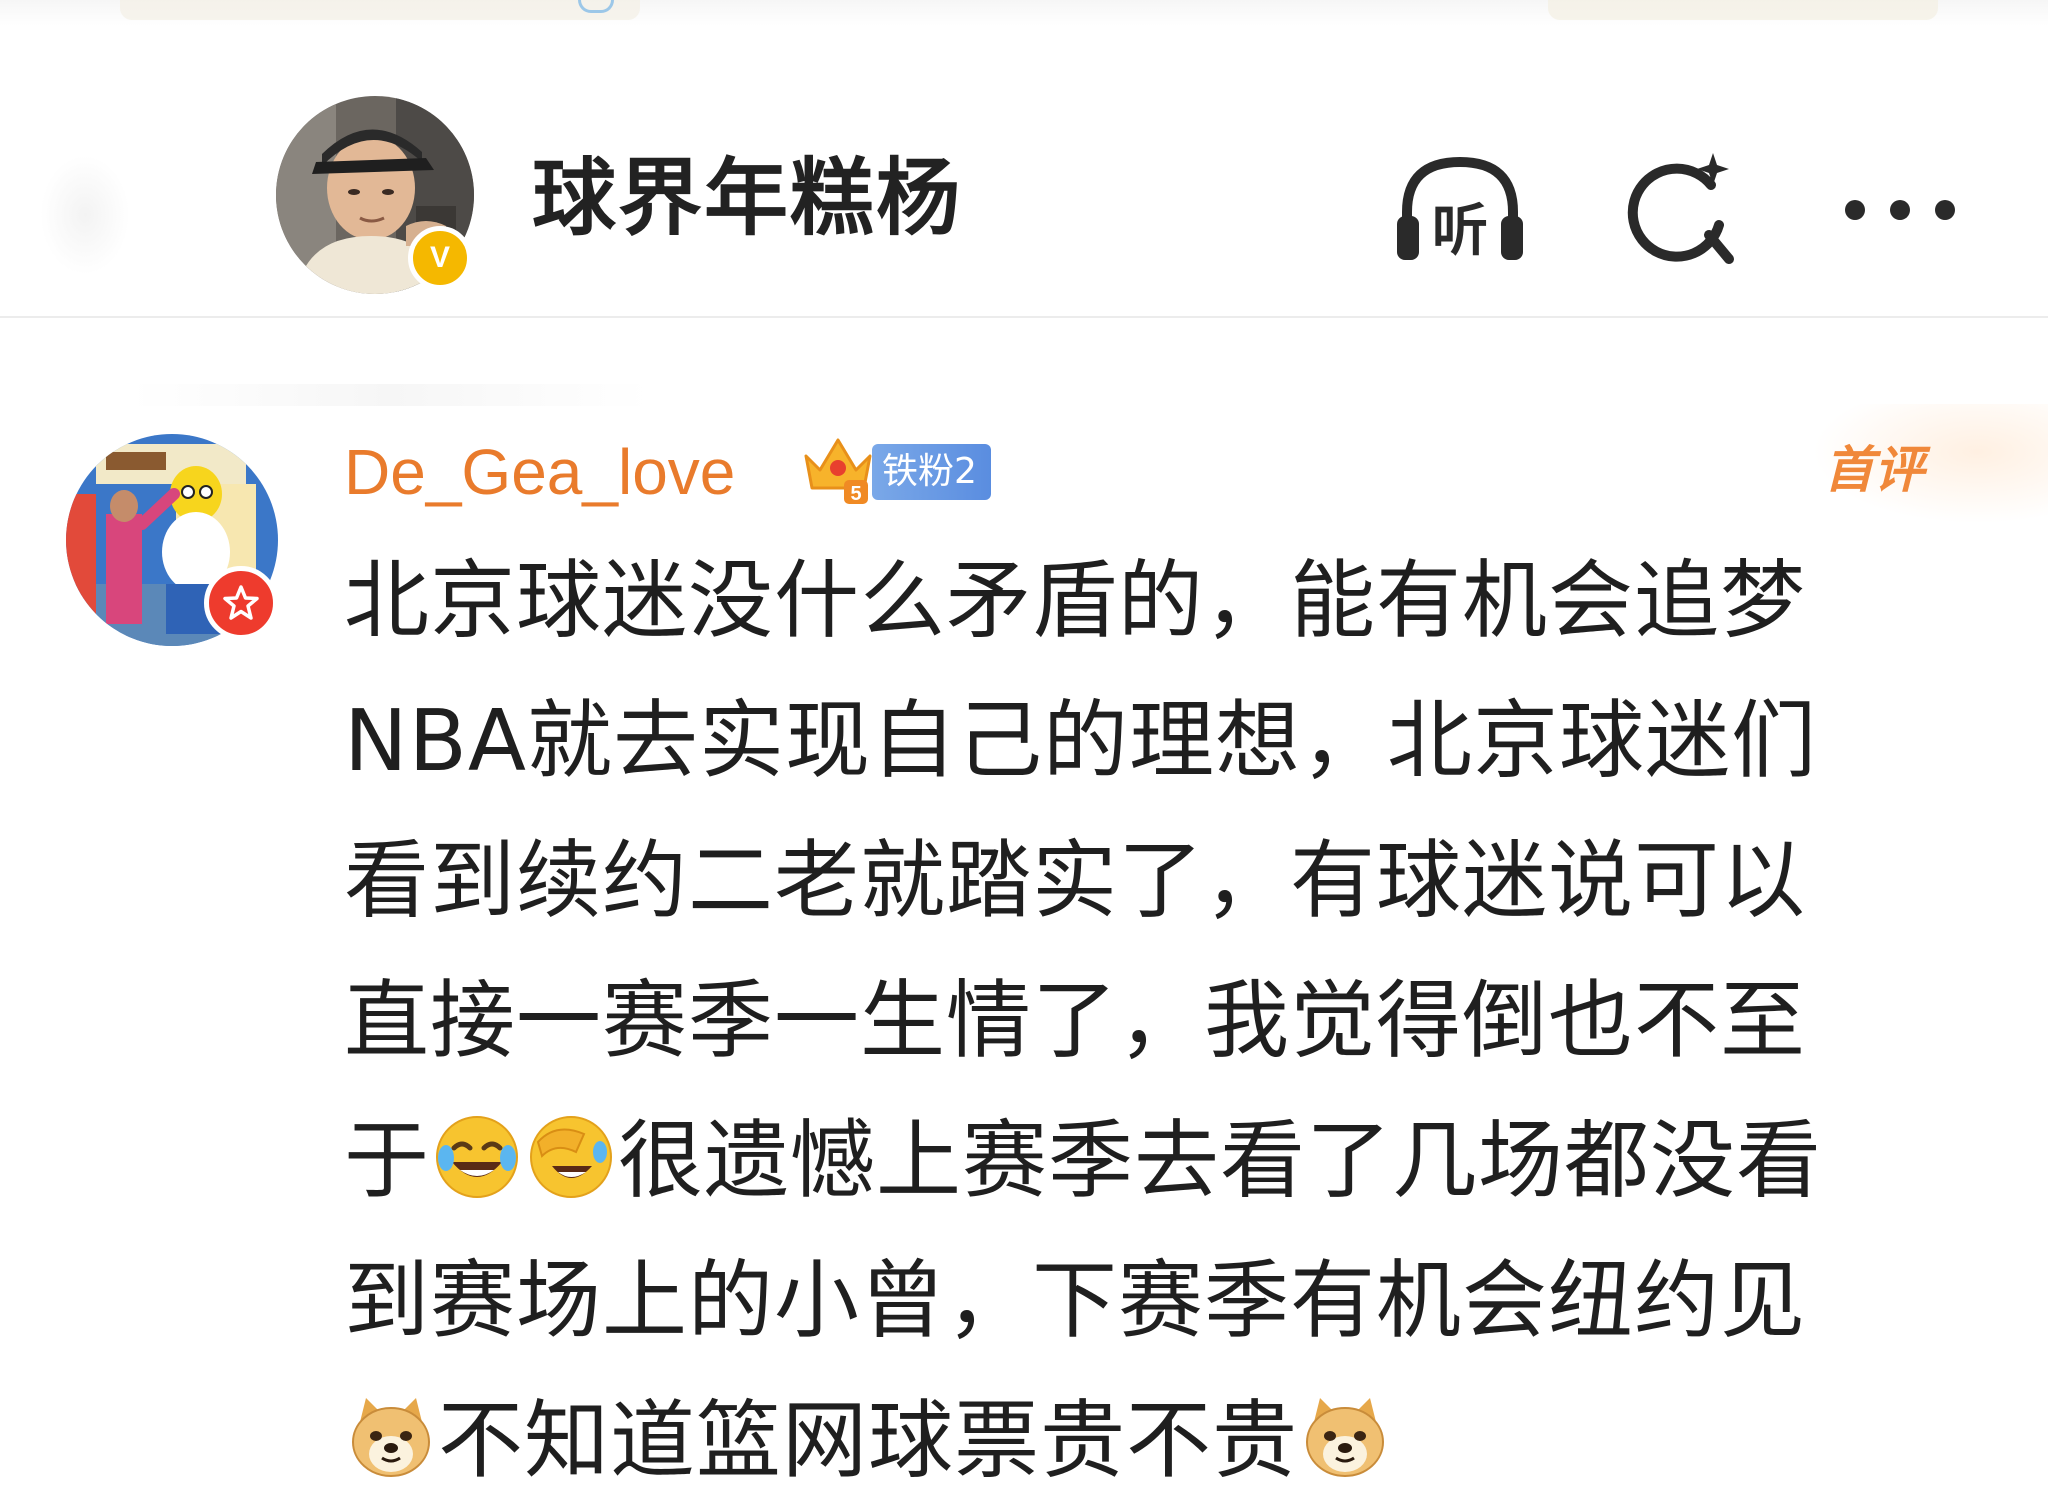  I want to click on author-avatar: V, so click(375, 195).